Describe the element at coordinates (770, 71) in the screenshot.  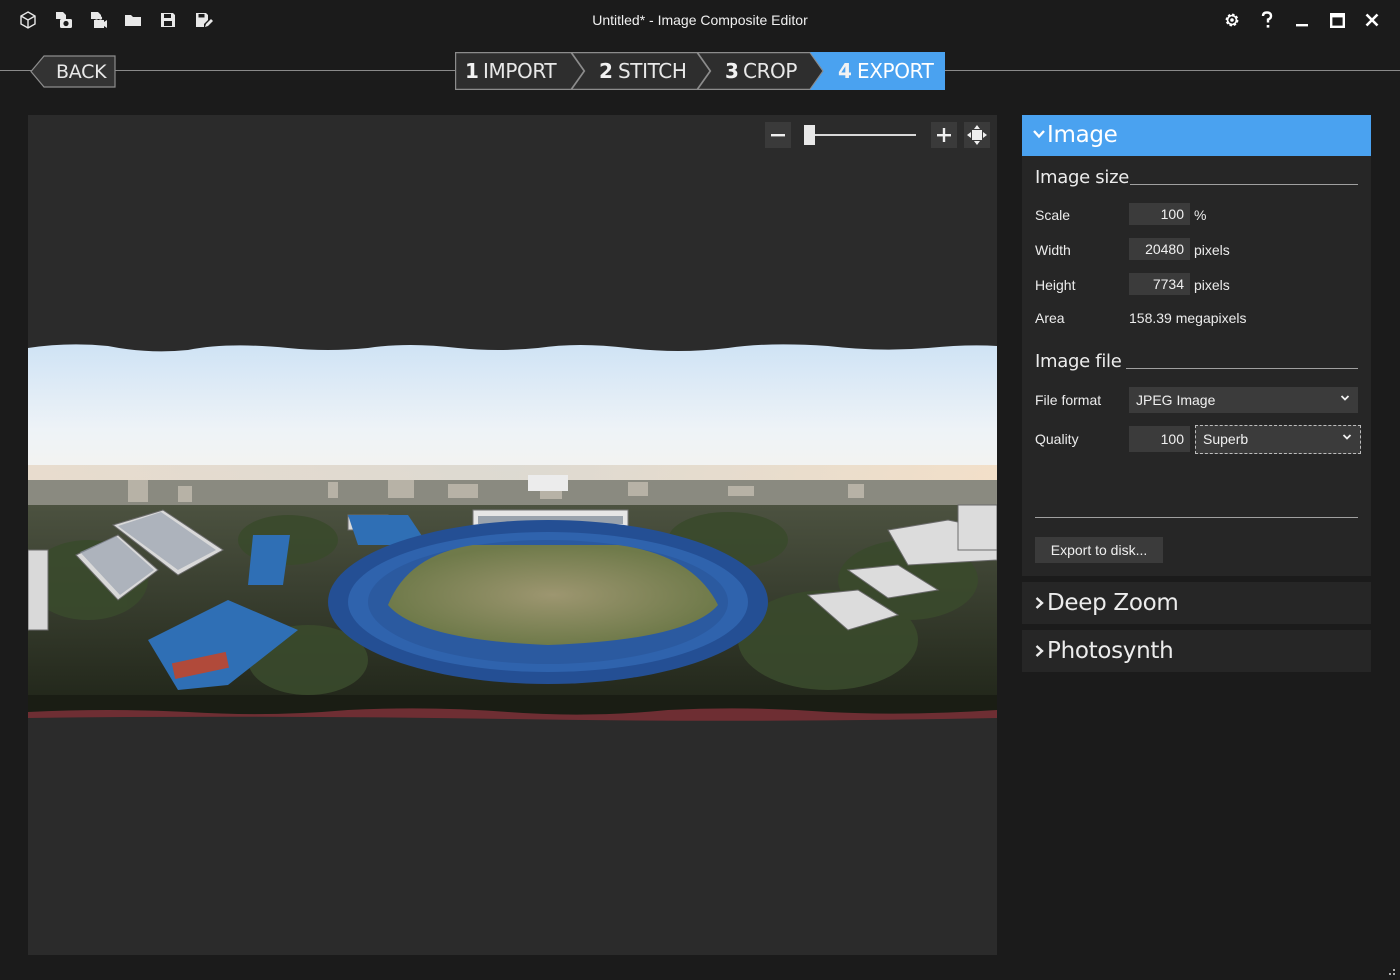
I see `step-crop-label: CROP` at that location.